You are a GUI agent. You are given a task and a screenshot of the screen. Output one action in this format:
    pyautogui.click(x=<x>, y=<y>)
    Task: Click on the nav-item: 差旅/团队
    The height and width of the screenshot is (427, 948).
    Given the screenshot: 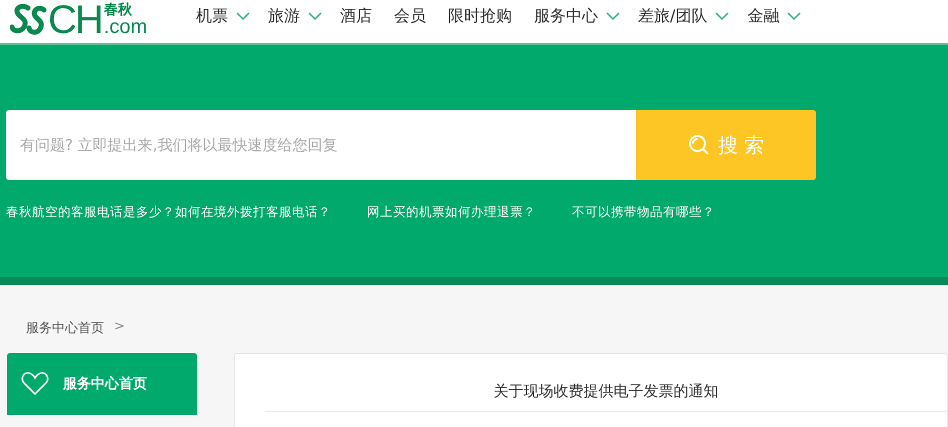 What is the action you would take?
    pyautogui.click(x=684, y=16)
    